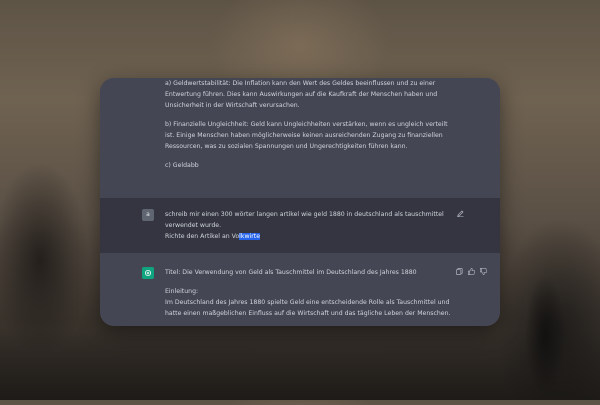 The width and height of the screenshot is (600, 405). Describe the element at coordinates (310, 236) in the screenshot. I see `user-message-line-2: Richte den Artikel an Volkwirte` at that location.